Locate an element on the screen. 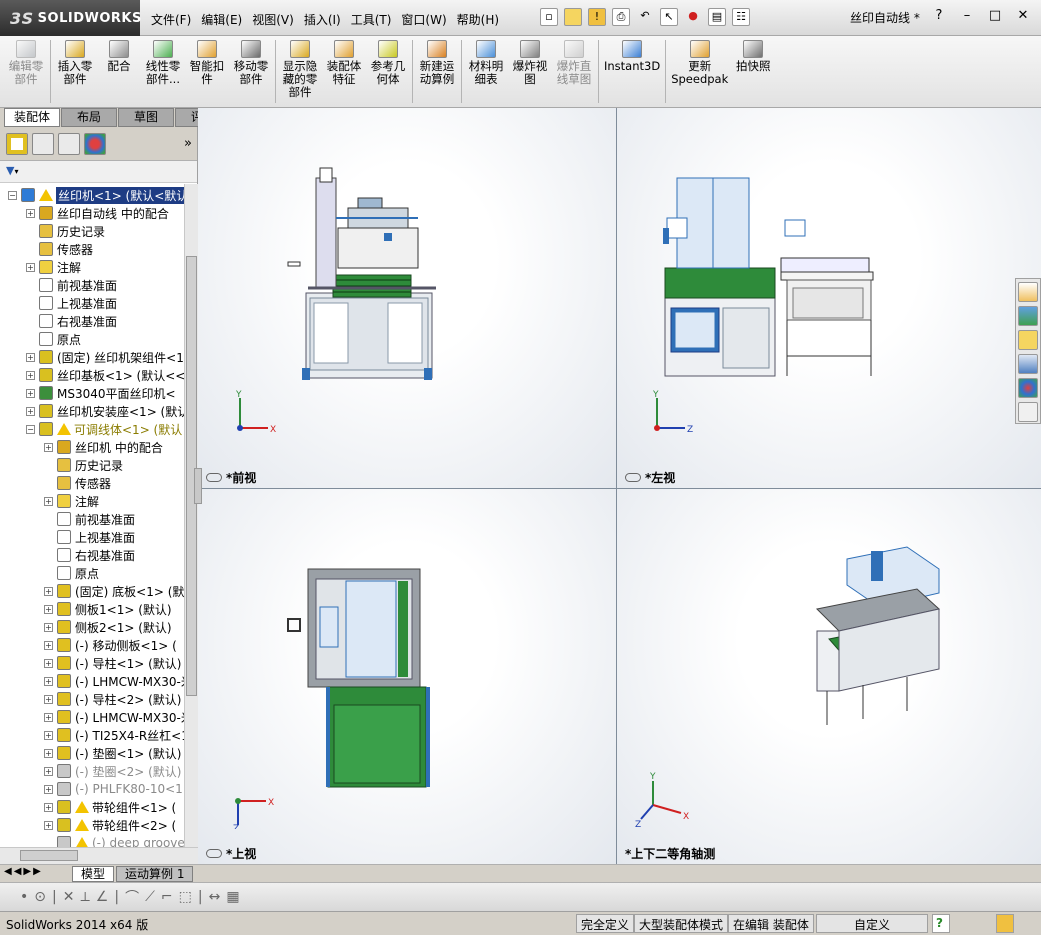  tree-item: + 丝印自动线 中的配合 is located at coordinates (97, 213).